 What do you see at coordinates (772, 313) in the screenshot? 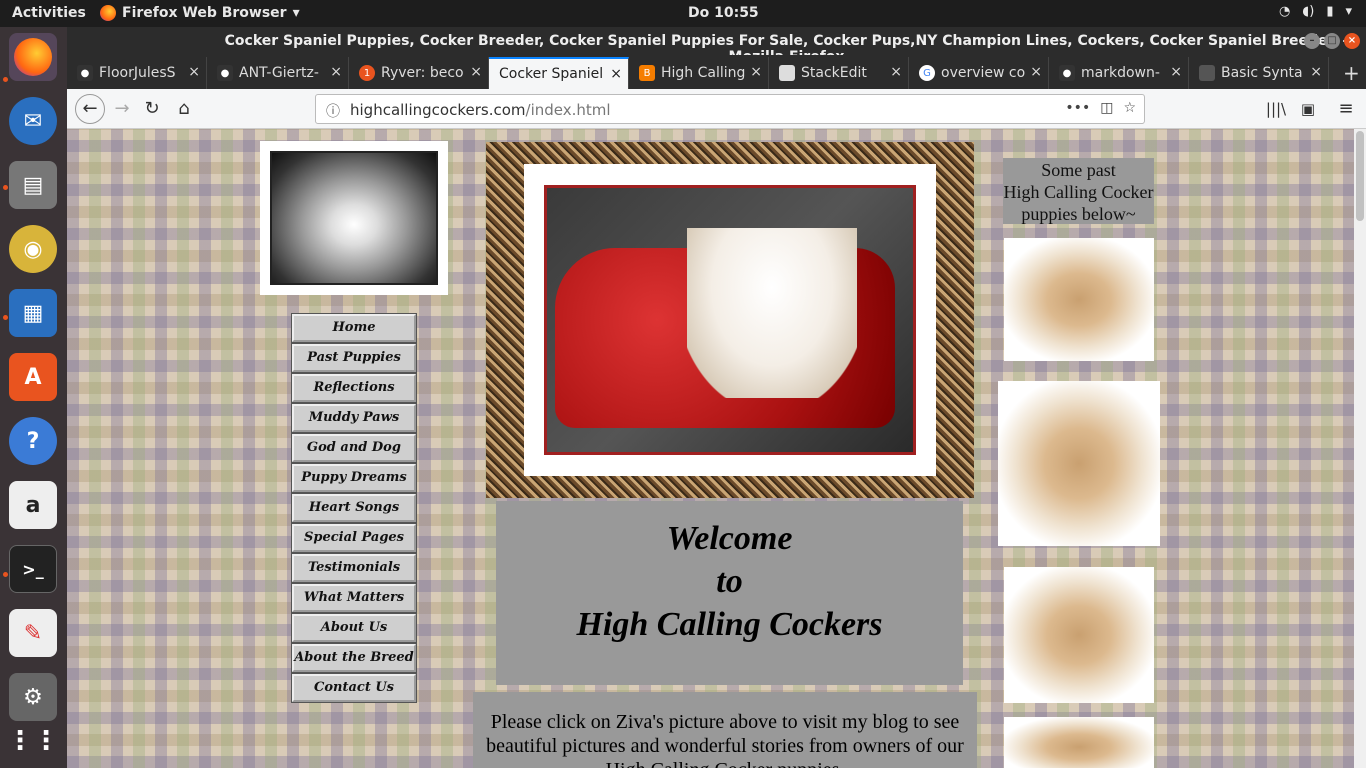
I see `cocker-image` at bounding box center [772, 313].